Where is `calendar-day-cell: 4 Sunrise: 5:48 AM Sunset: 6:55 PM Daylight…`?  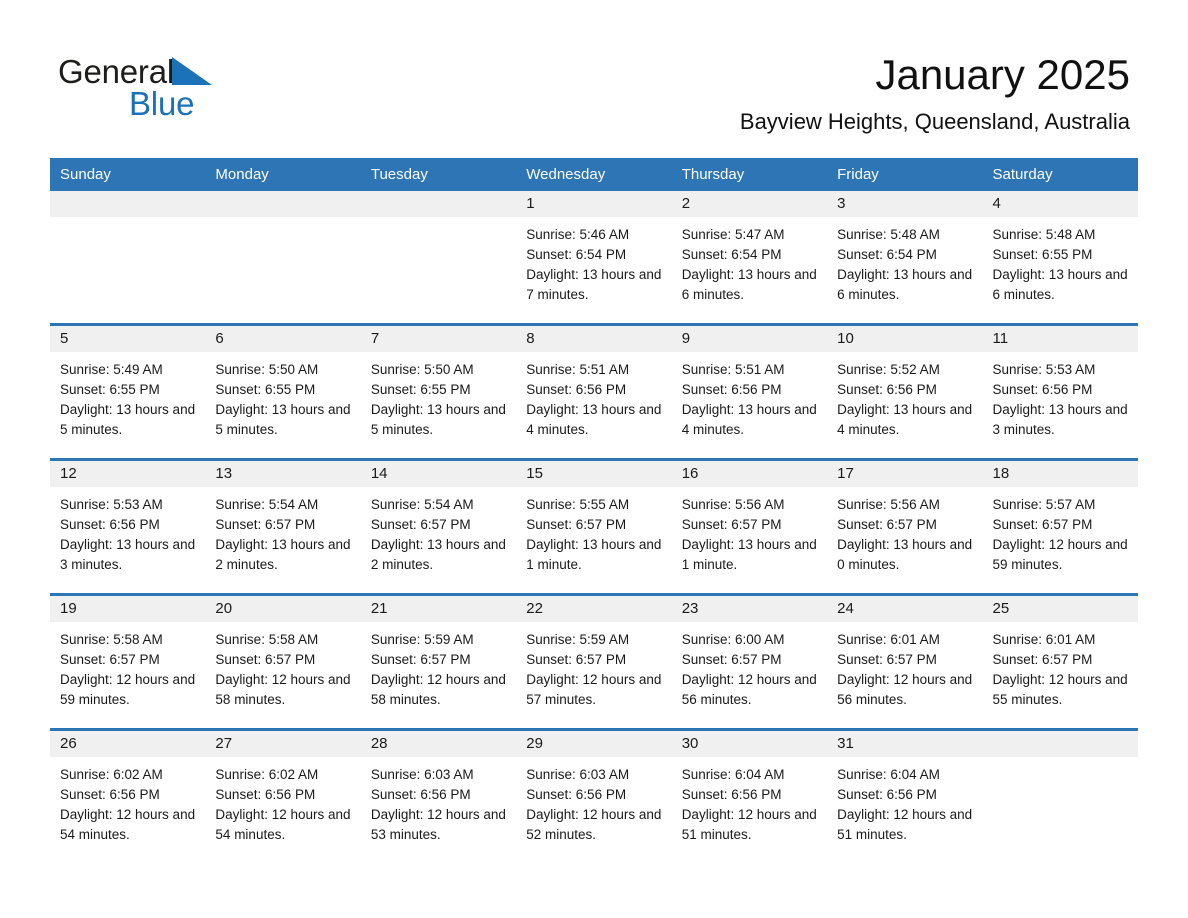 calendar-day-cell: 4 Sunrise: 5:48 AM Sunset: 6:55 PM Daylight… is located at coordinates (1060, 258).